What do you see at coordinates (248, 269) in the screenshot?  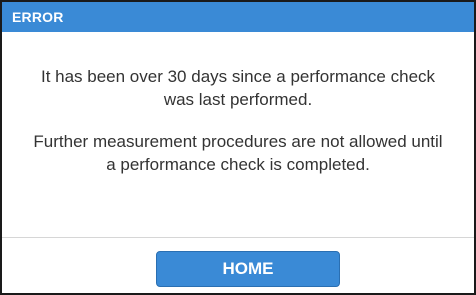 I see `home-button: HOME` at bounding box center [248, 269].